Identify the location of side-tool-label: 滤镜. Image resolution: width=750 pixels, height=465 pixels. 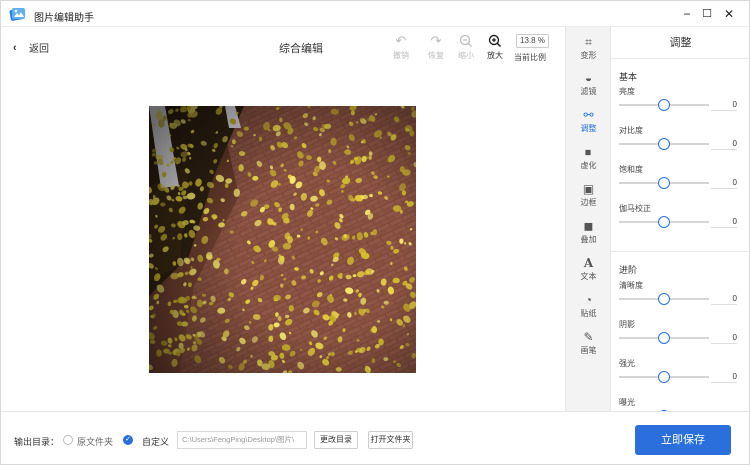
(588, 91).